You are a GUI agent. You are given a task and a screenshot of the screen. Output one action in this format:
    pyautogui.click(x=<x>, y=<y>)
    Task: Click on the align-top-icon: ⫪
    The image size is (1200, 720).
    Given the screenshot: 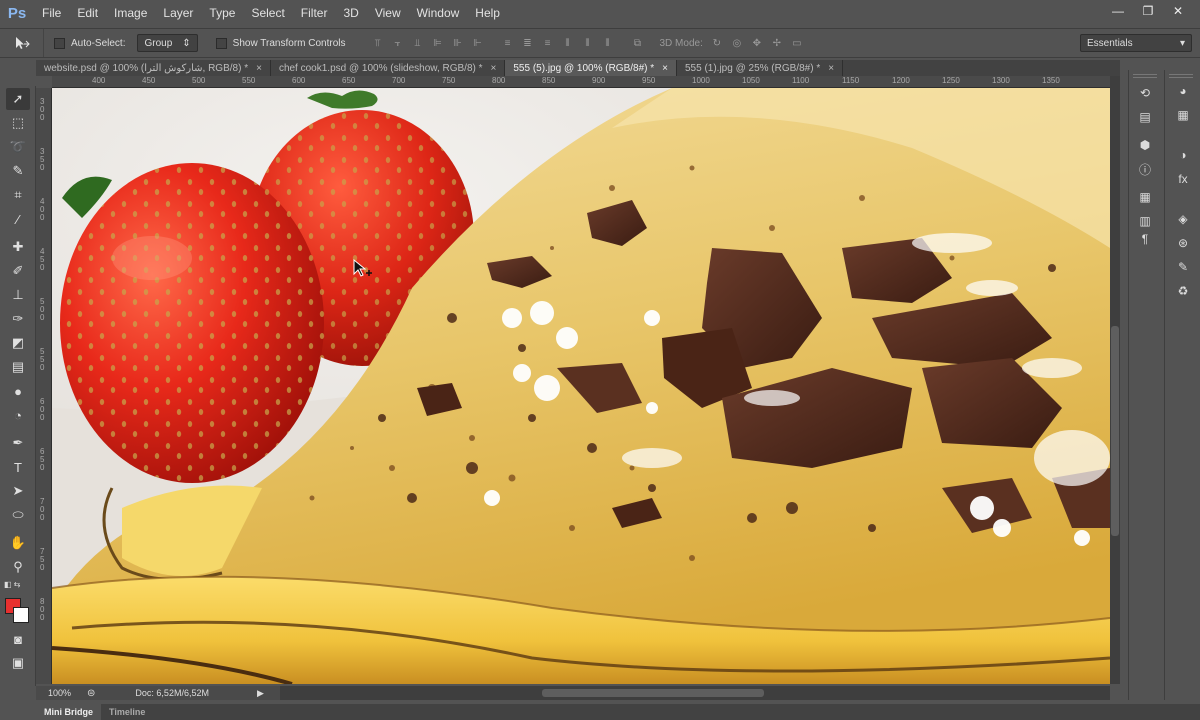 What is the action you would take?
    pyautogui.click(x=378, y=43)
    